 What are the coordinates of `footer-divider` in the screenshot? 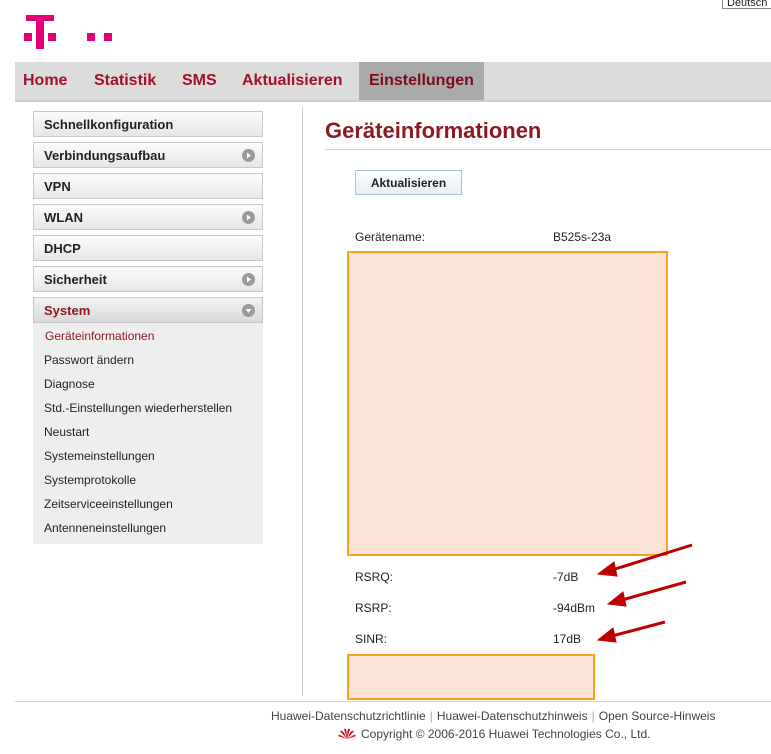 It's located at (393, 701).